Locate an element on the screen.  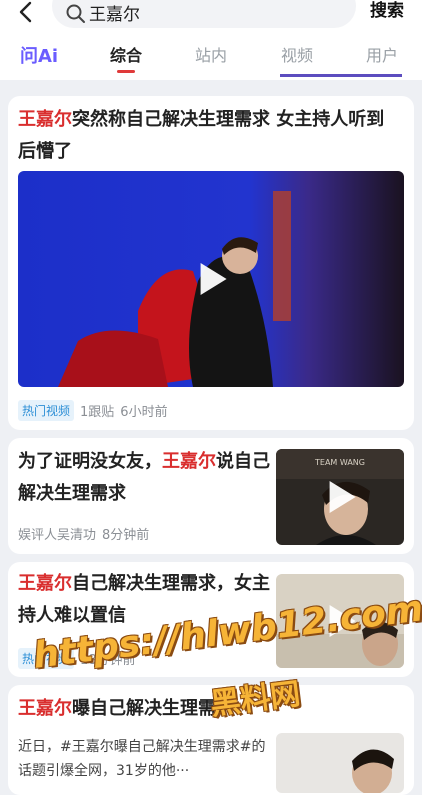
result-title: 王嘉尔曝自己解决生理需求 is located at coordinates (209, 709).